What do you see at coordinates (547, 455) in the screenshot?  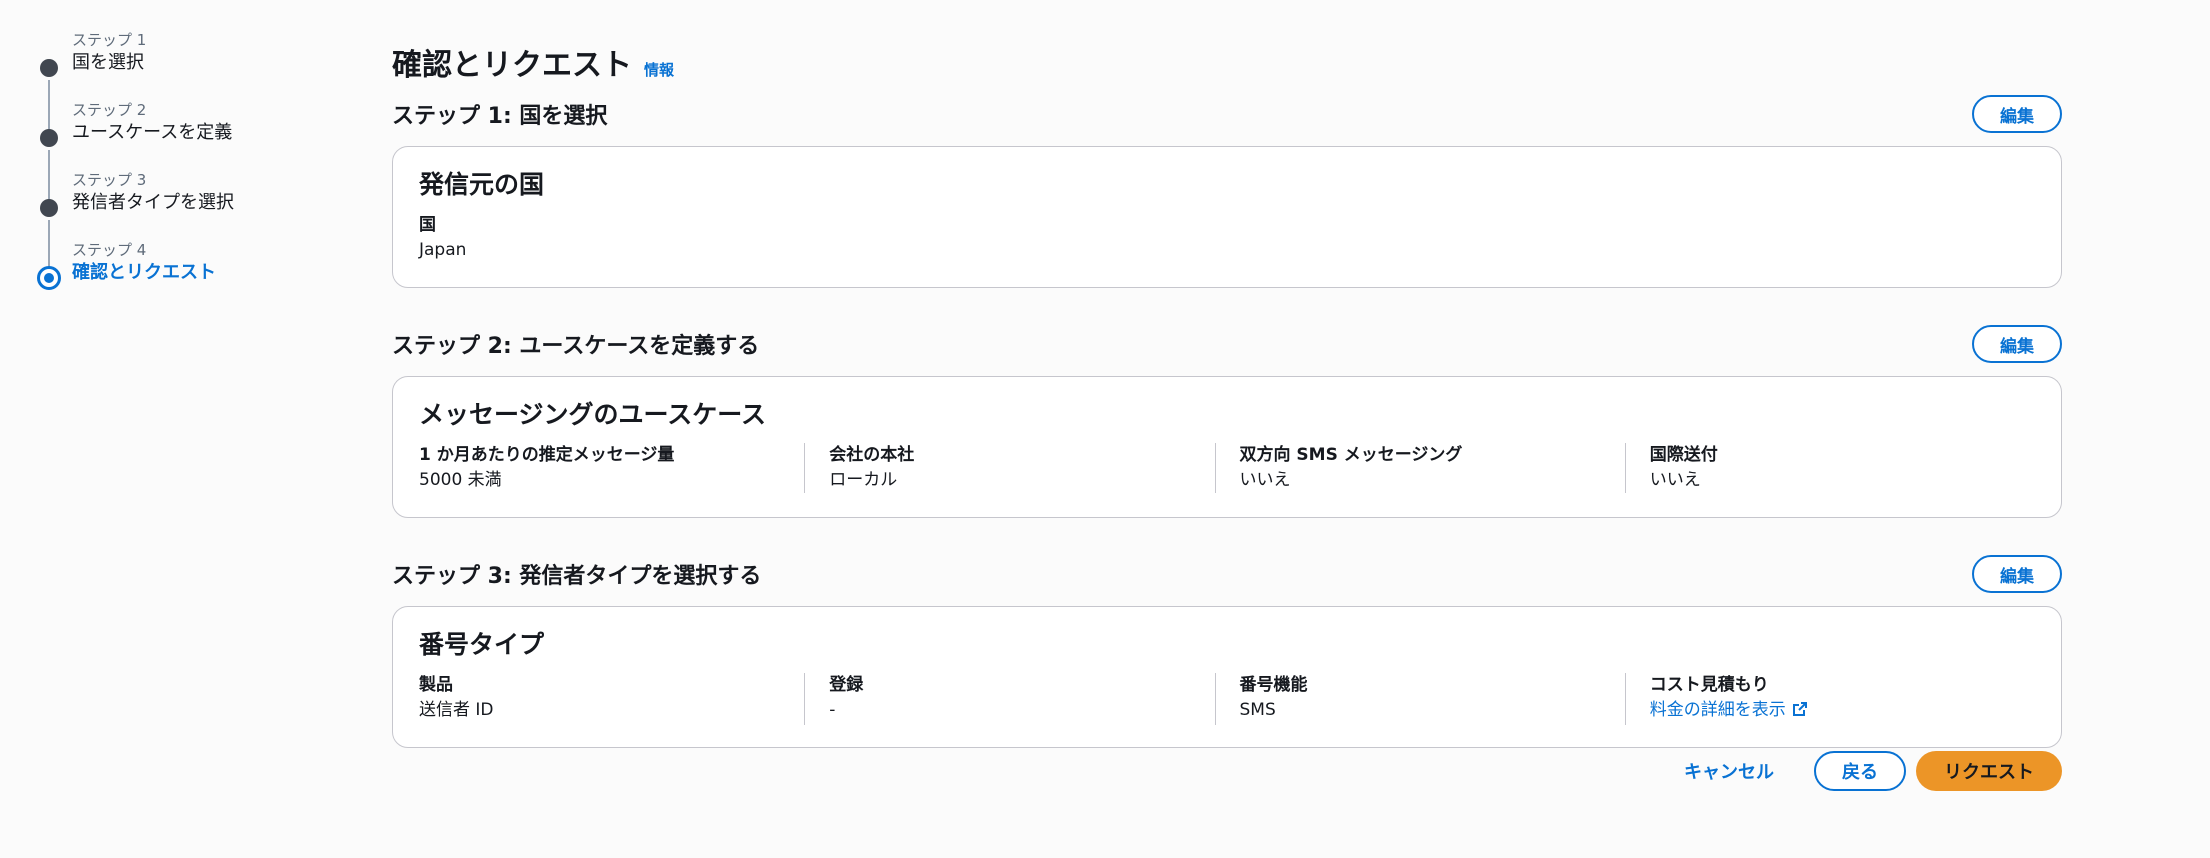 I see `field-label: 1 か月あたりの推定メッセージ量` at bounding box center [547, 455].